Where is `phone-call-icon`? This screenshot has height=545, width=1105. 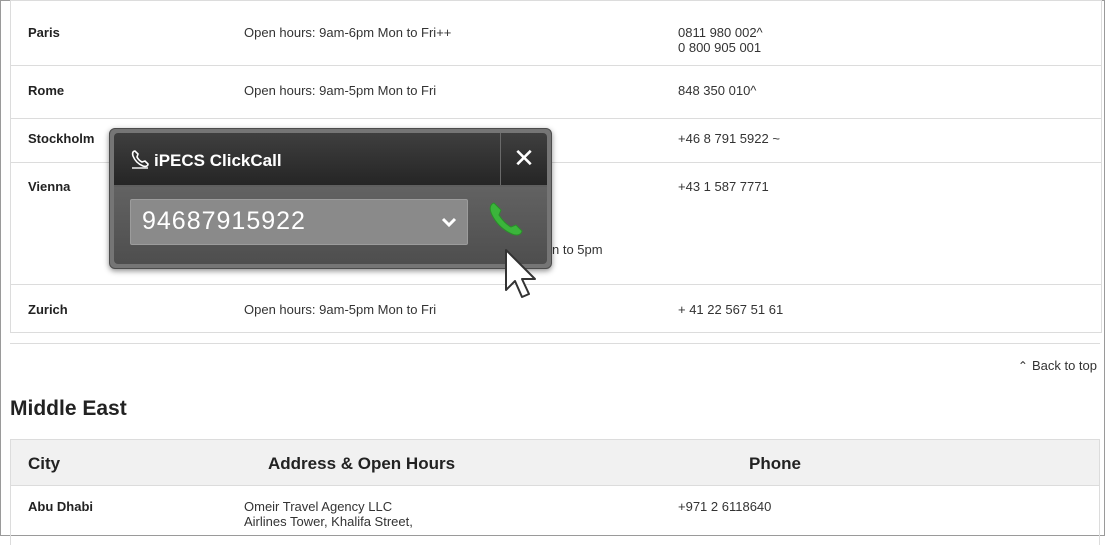 phone-call-icon is located at coordinates (506, 219).